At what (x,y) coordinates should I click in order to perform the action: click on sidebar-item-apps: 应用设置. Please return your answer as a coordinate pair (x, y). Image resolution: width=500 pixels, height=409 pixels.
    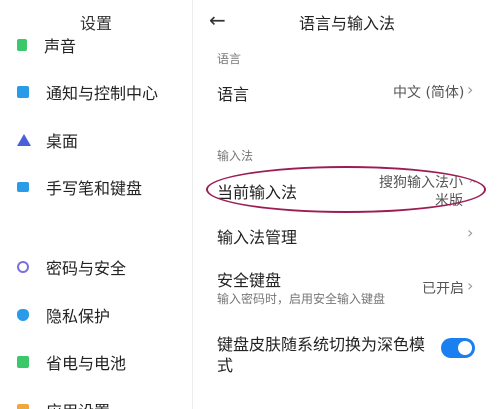
    Looking at the image, I should click on (63, 402).